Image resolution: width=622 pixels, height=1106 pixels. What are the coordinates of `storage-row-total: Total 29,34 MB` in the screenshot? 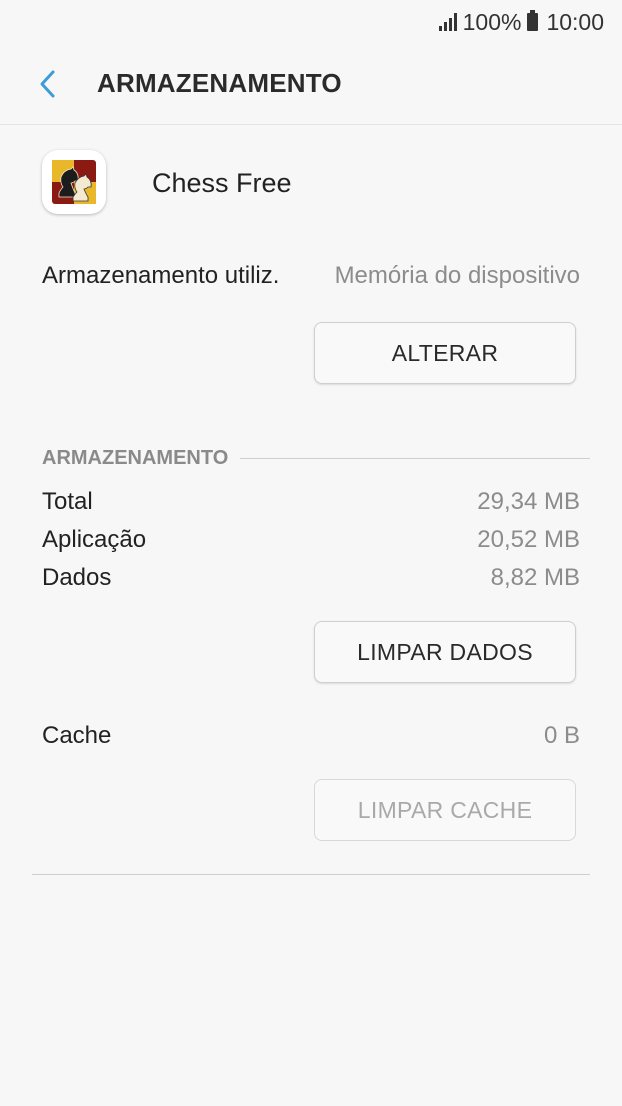 It's located at (311, 502).